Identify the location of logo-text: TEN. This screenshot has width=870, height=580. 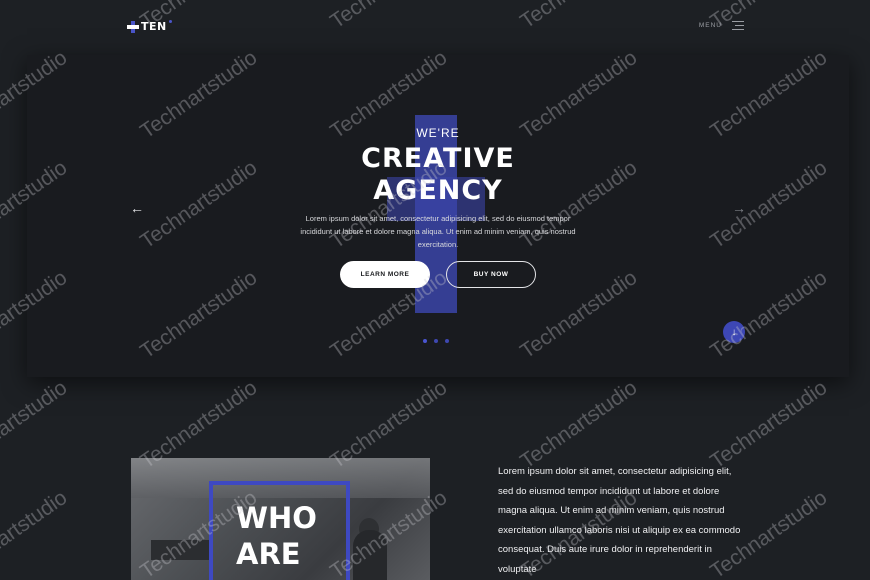
(154, 26).